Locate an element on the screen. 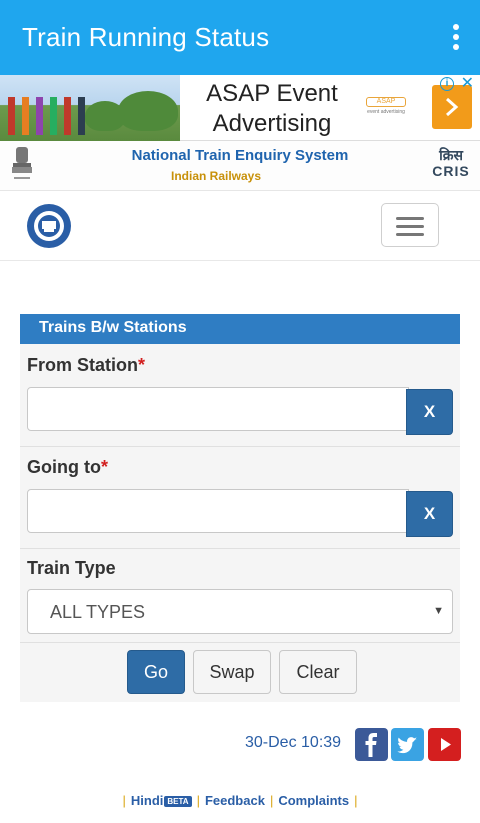 The height and width of the screenshot is (823, 480). going-to-input is located at coordinates (218, 511).